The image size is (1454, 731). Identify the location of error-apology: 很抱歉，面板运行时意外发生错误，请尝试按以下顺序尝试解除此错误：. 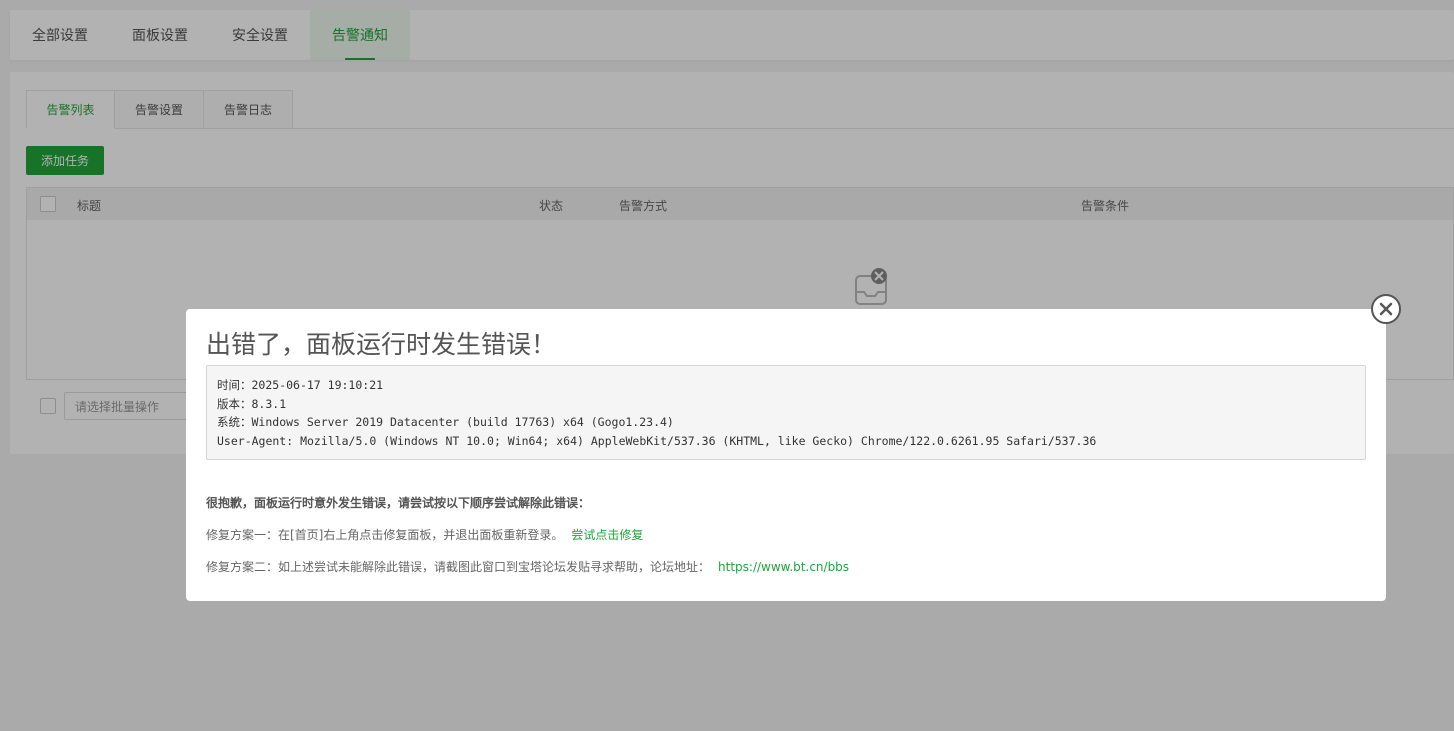
(398, 503).